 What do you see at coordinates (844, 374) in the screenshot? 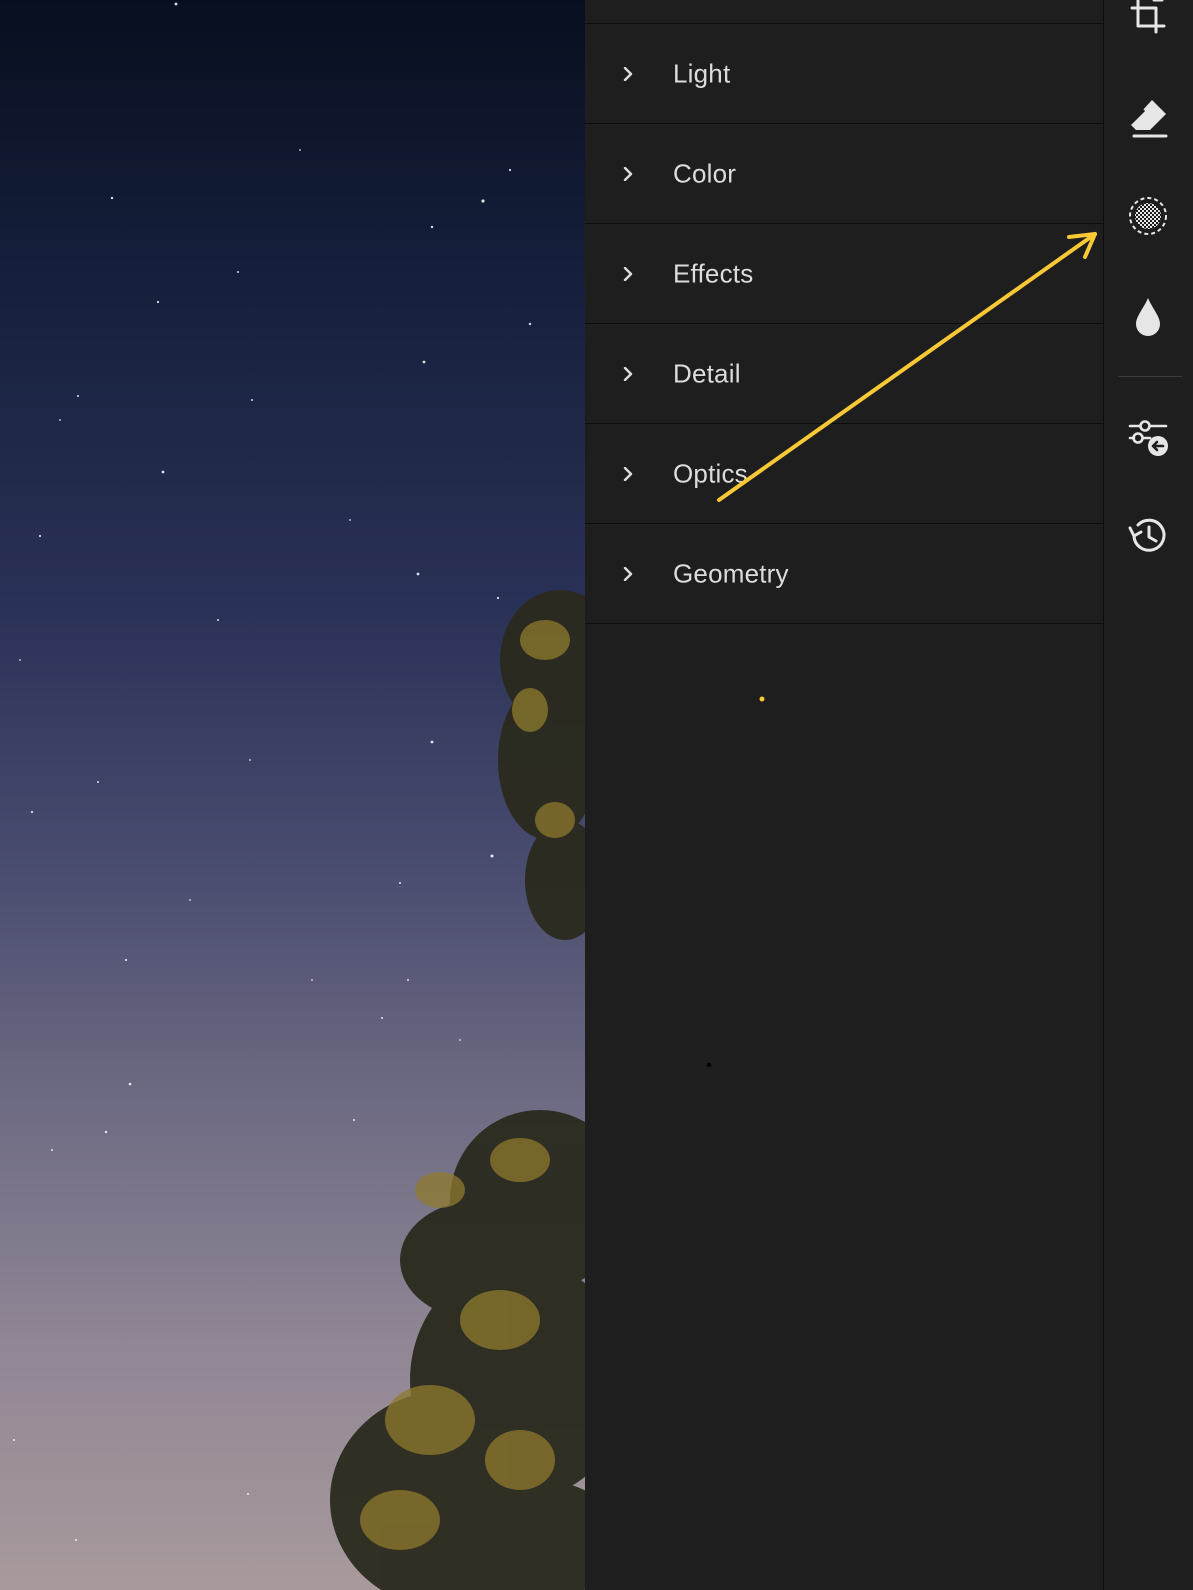
I see `section-detail: Detail` at bounding box center [844, 374].